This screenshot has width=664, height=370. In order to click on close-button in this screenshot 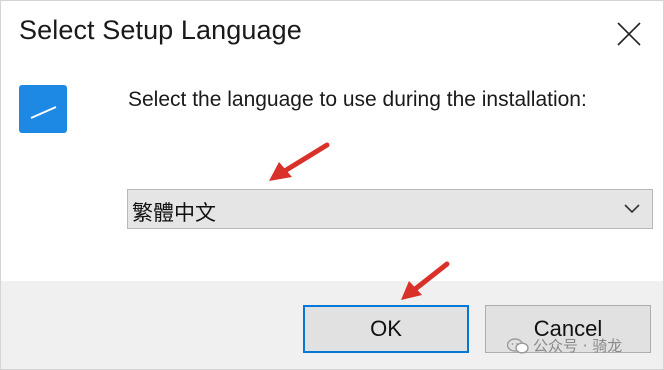, I will do `click(629, 34)`.